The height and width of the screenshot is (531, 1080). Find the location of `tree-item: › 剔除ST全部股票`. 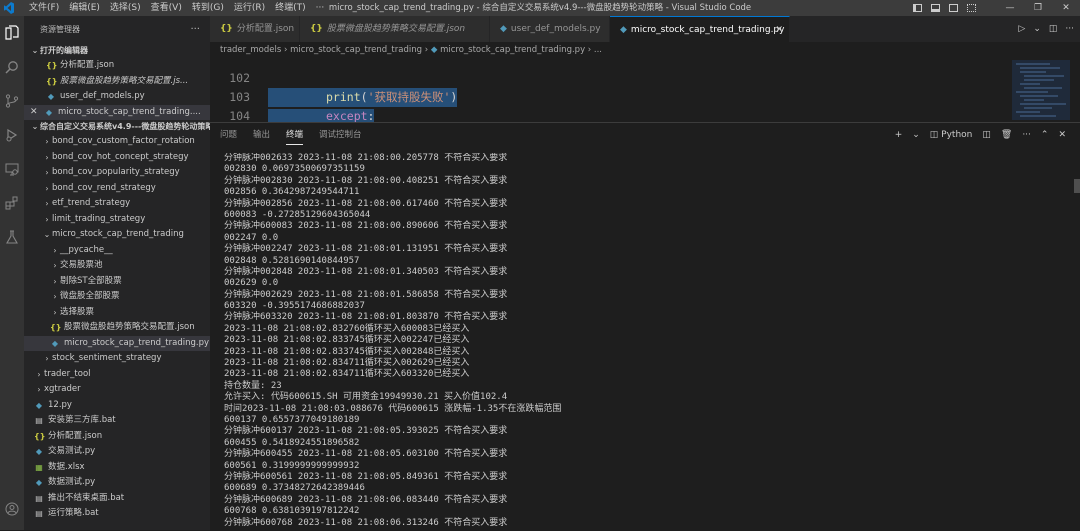

tree-item: › 剔除ST全部股票 is located at coordinates (117, 282).